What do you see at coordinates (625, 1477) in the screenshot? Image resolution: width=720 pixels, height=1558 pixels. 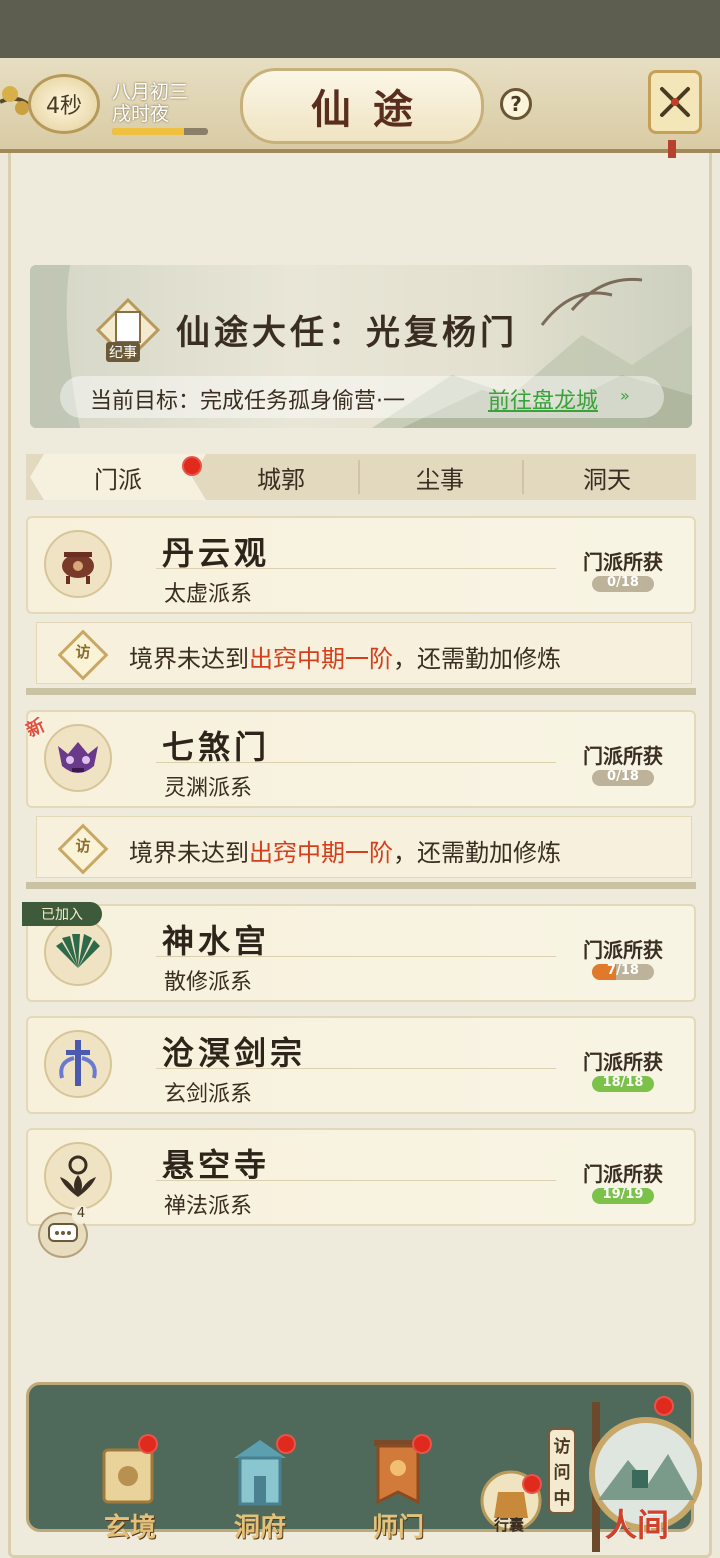 I see `nav-renjian: 访问中 人间` at bounding box center [625, 1477].